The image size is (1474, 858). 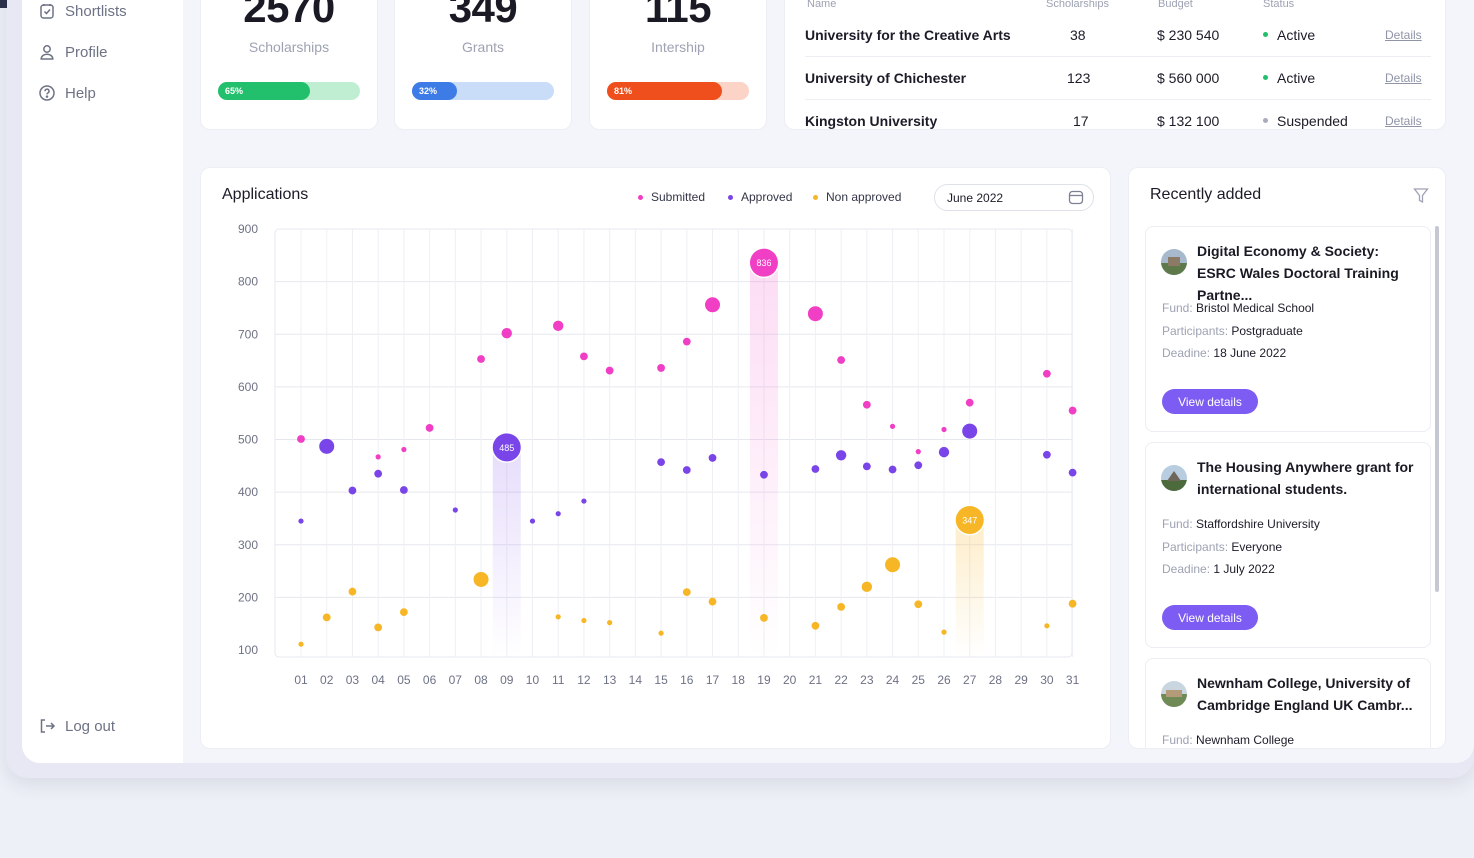 What do you see at coordinates (763, 263) in the screenshot?
I see `data-label: 836` at bounding box center [763, 263].